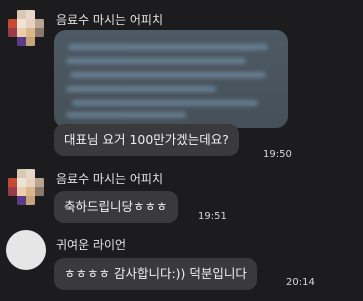  Describe the element at coordinates (146, 140) in the screenshot. I see `message-bubble: 대표님 요거 100만가겠는데요?` at that location.